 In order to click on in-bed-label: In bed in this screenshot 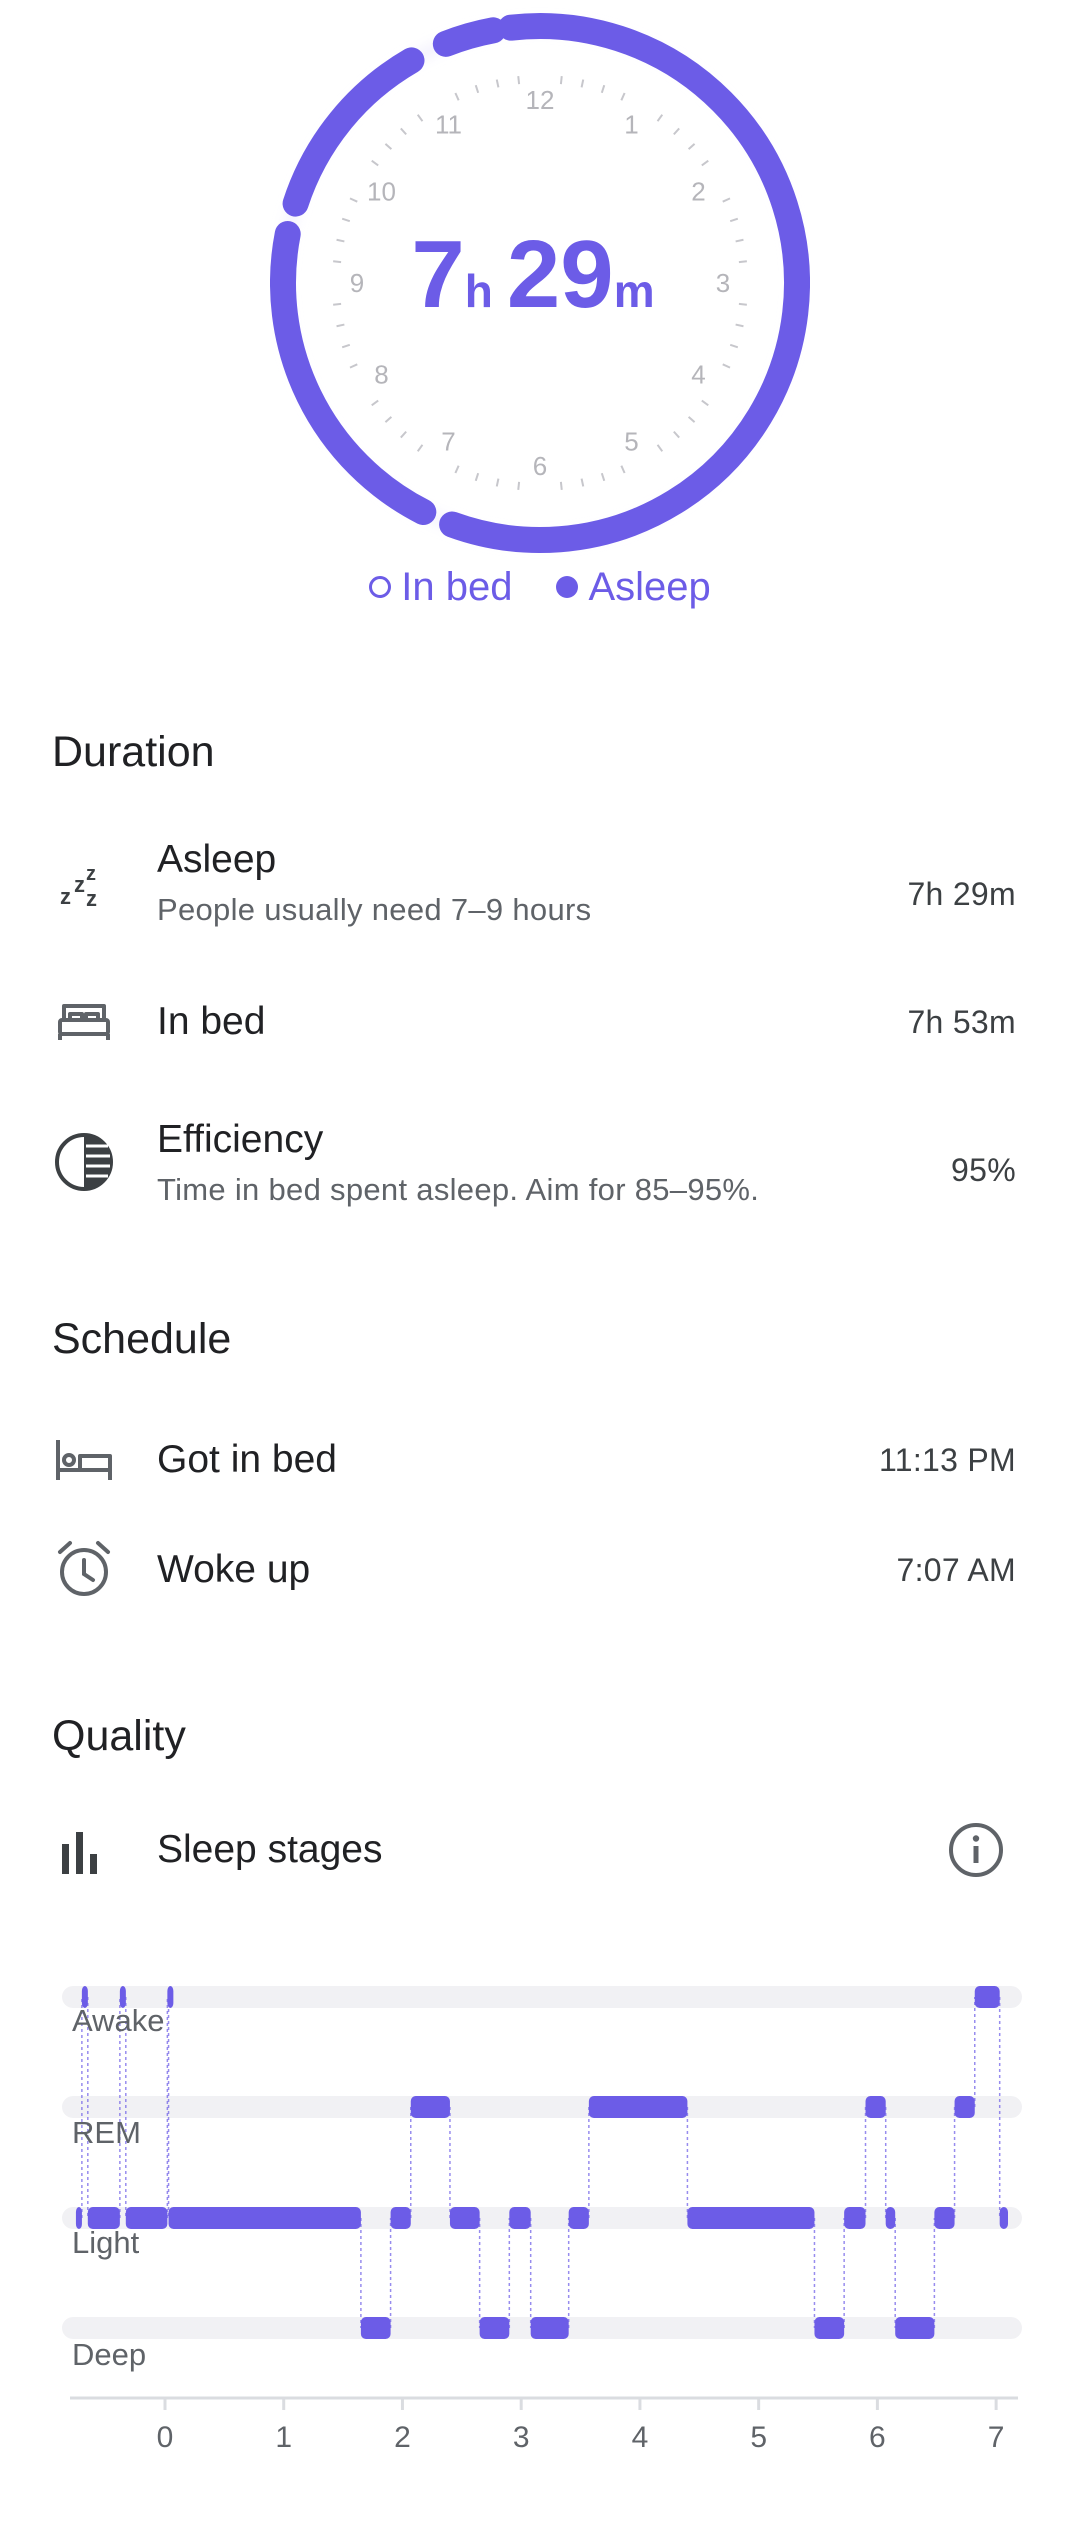, I will do `click(211, 1021)`.